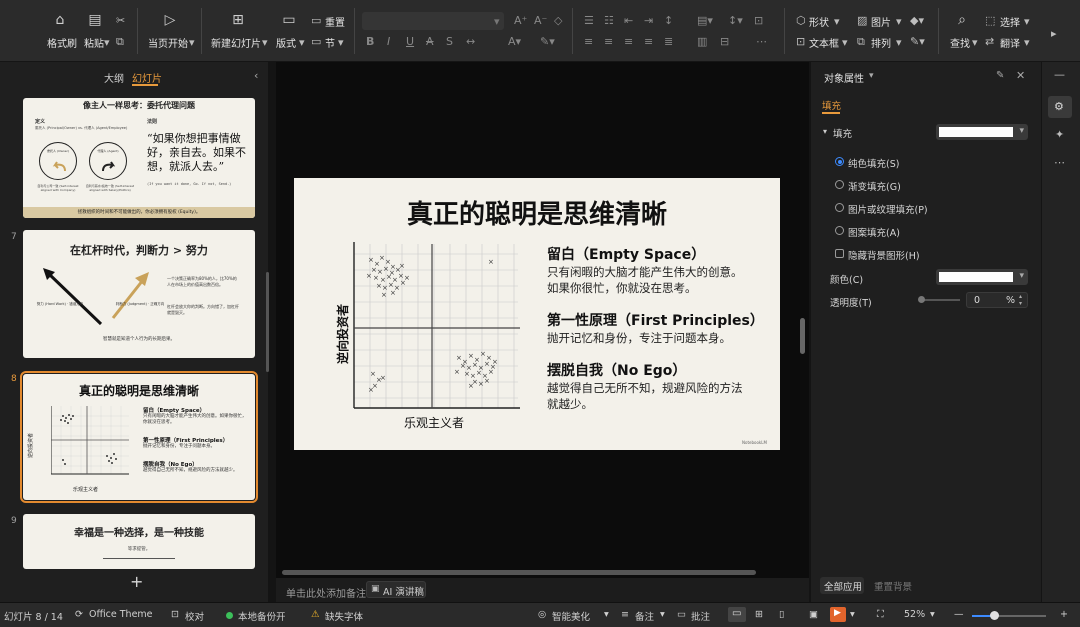  What do you see at coordinates (341, 42) in the screenshot?
I see `section-dropdown-icon: ▾` at bounding box center [341, 42].